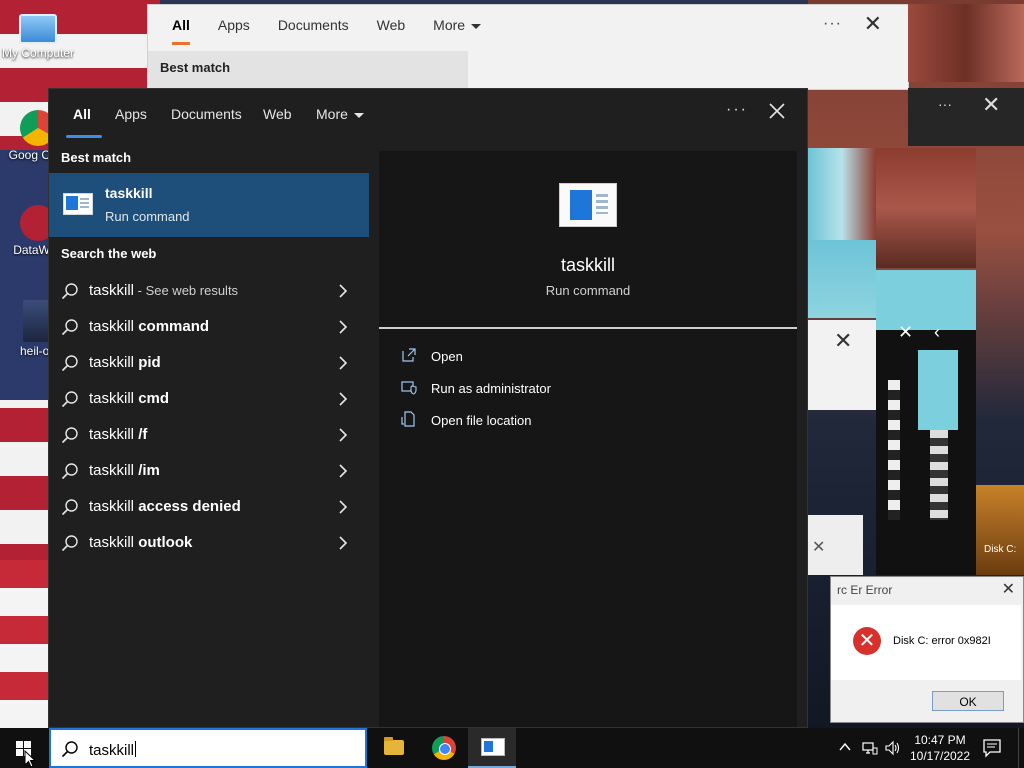  I want to click on desktop-icon-my-computer: My Computer, so click(38, 34).